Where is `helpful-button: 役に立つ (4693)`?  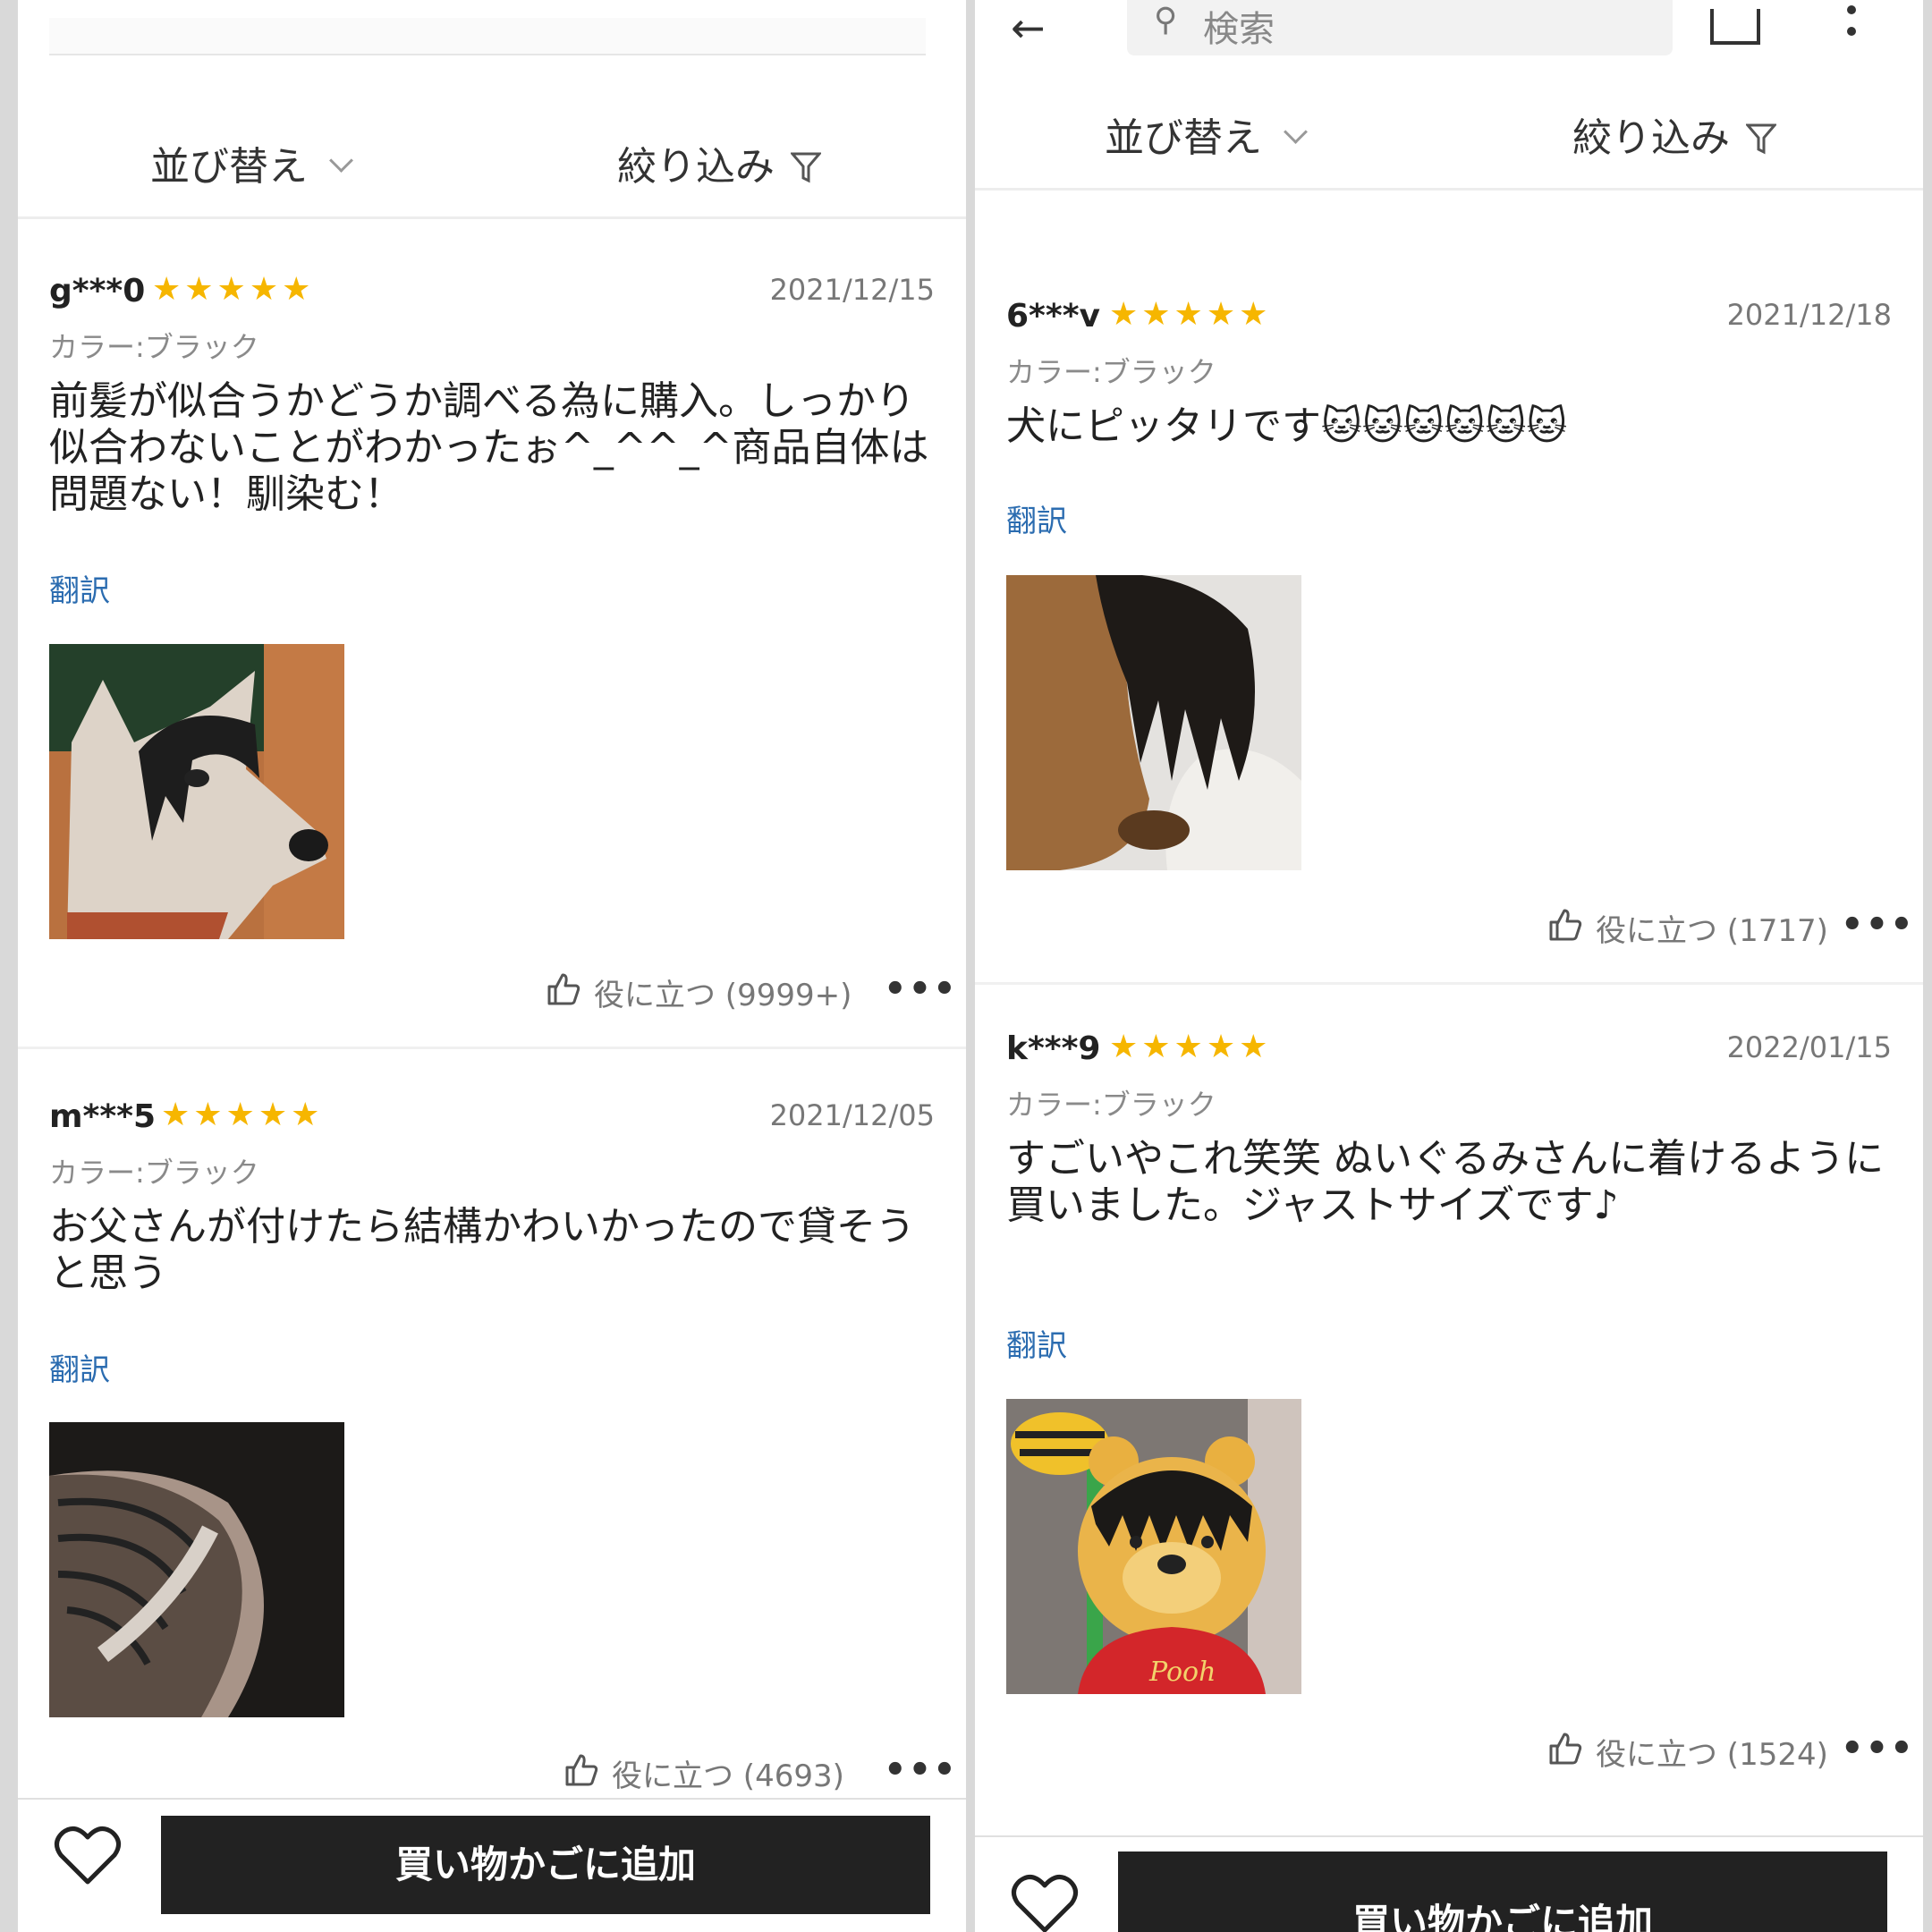
helpful-button: 役に立つ (4693) is located at coordinates (704, 1775).